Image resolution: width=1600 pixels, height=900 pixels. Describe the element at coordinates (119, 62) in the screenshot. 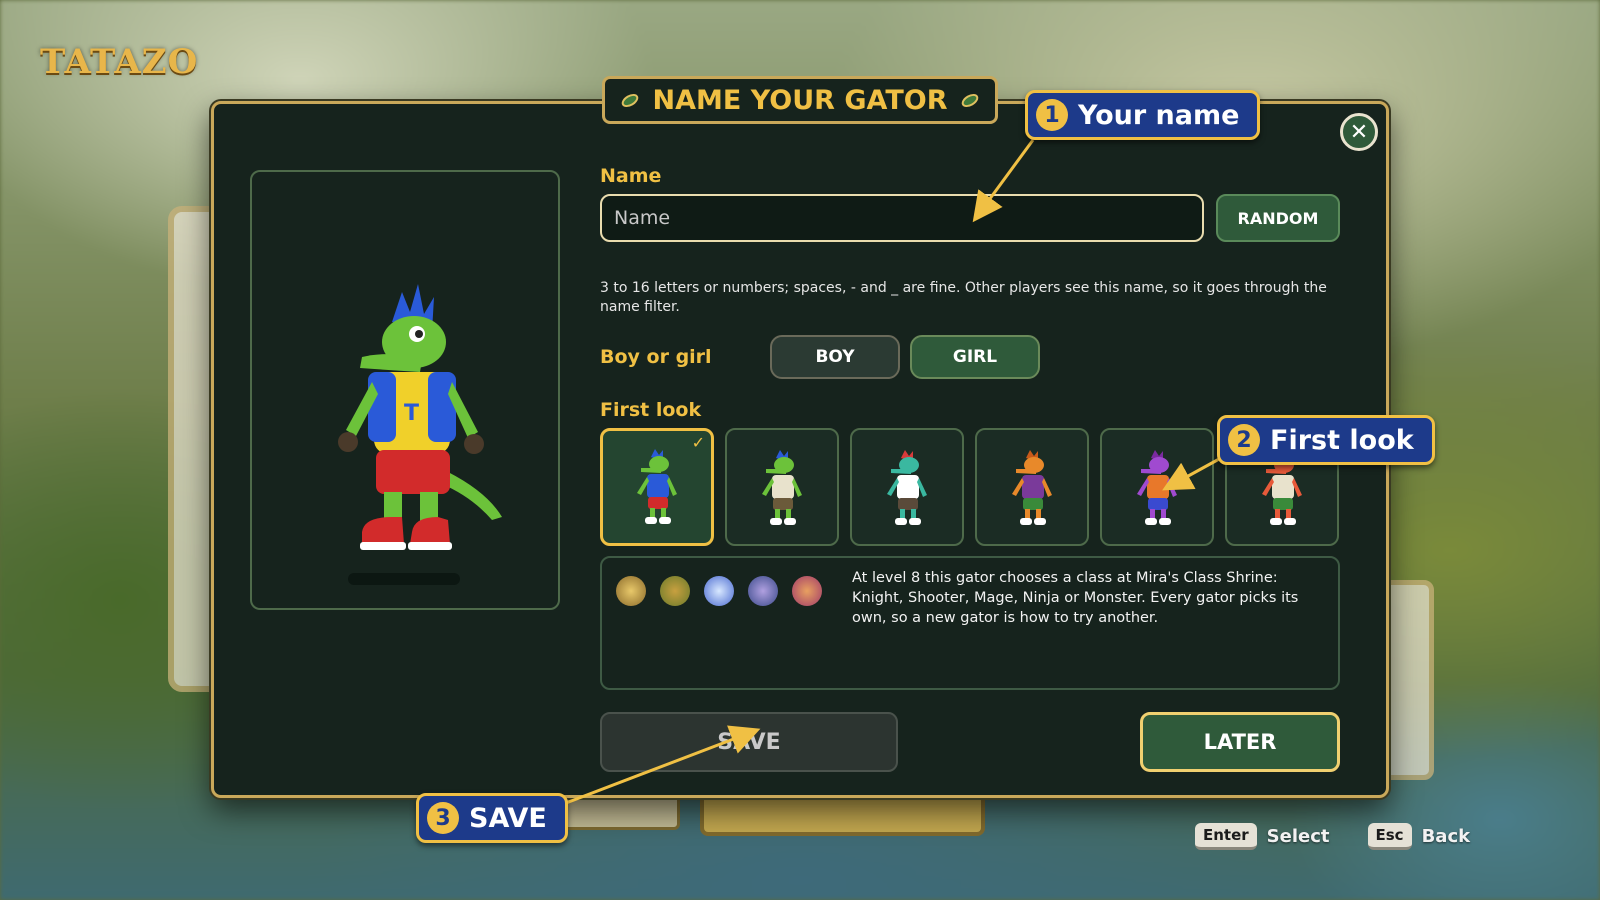

I see `game-logo: TATAZO` at that location.